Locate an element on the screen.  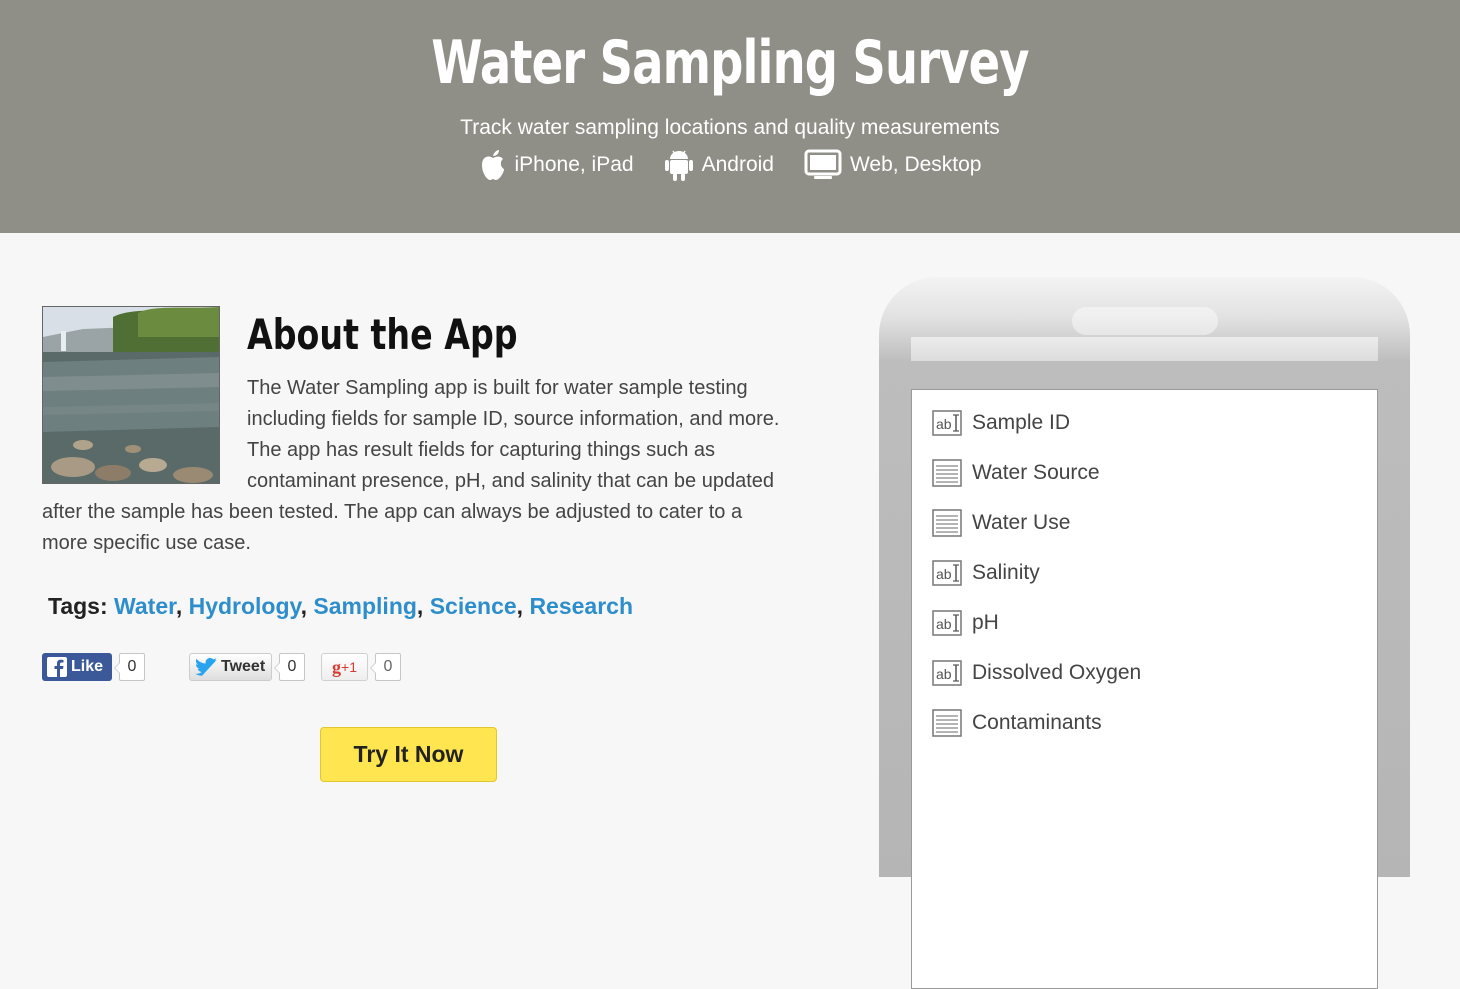
field-ph: ab pH is located at coordinates (965, 623).